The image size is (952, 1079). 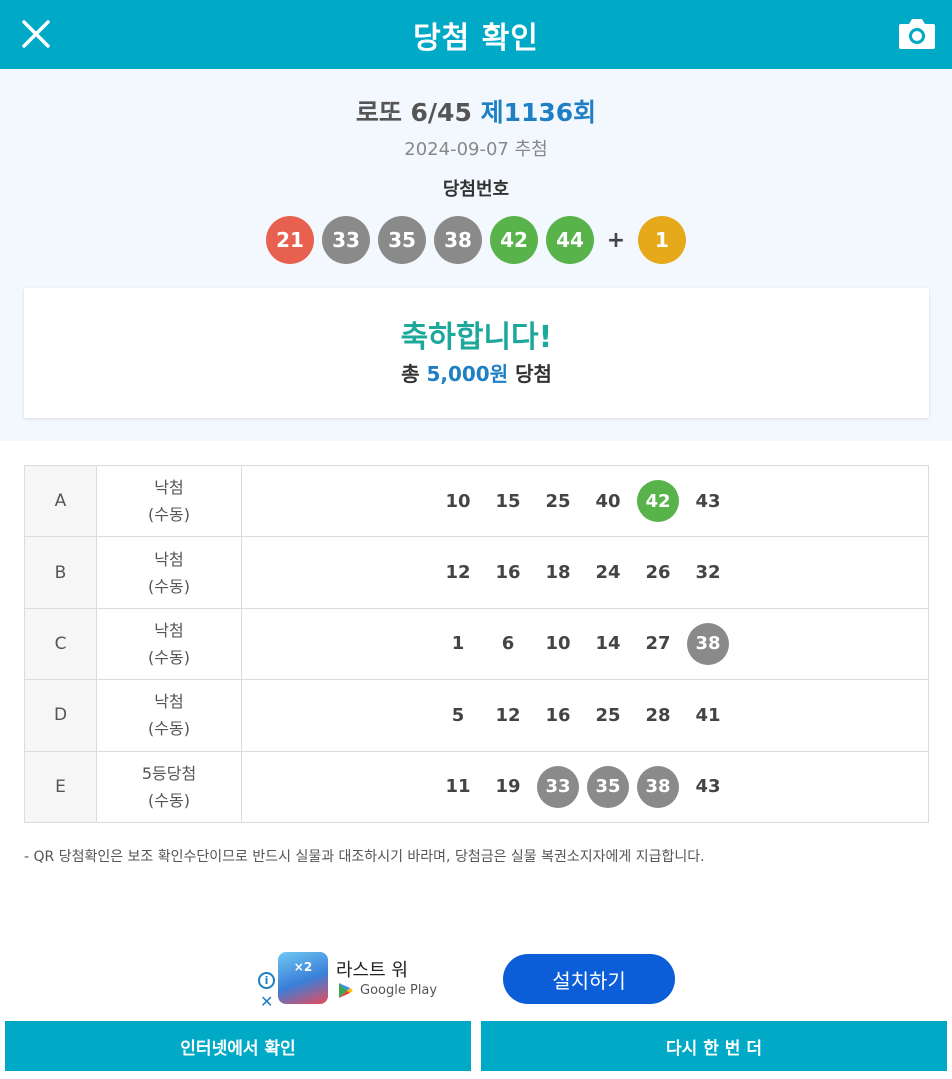 What do you see at coordinates (413, 112) in the screenshot?
I see `game-name: 로또 6/45` at bounding box center [413, 112].